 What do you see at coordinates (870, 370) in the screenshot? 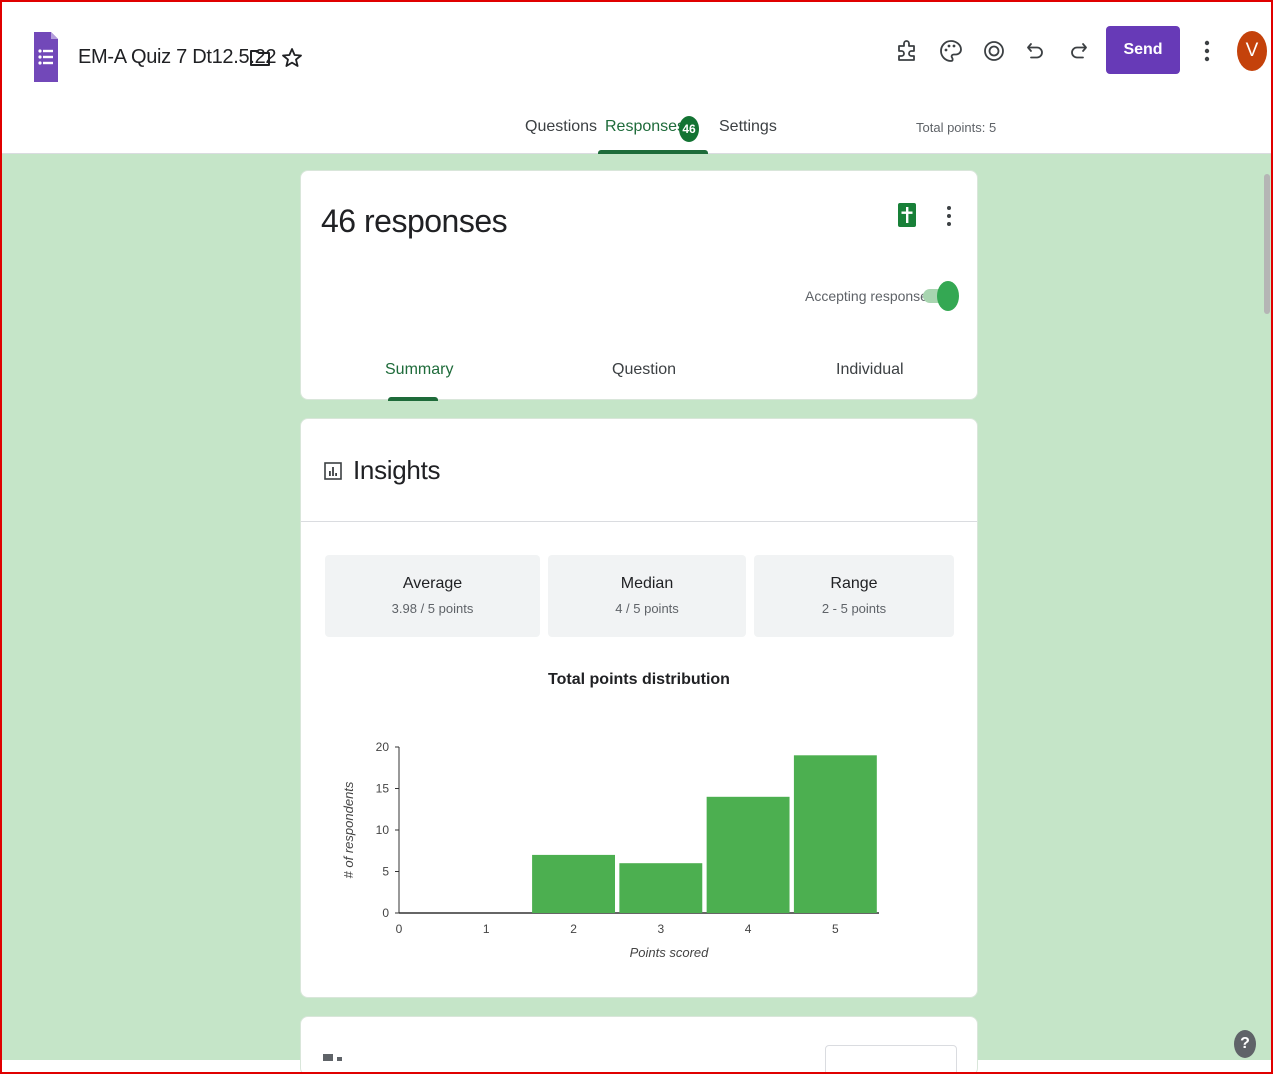
I see `subtab-individual: Individual` at bounding box center [870, 370].